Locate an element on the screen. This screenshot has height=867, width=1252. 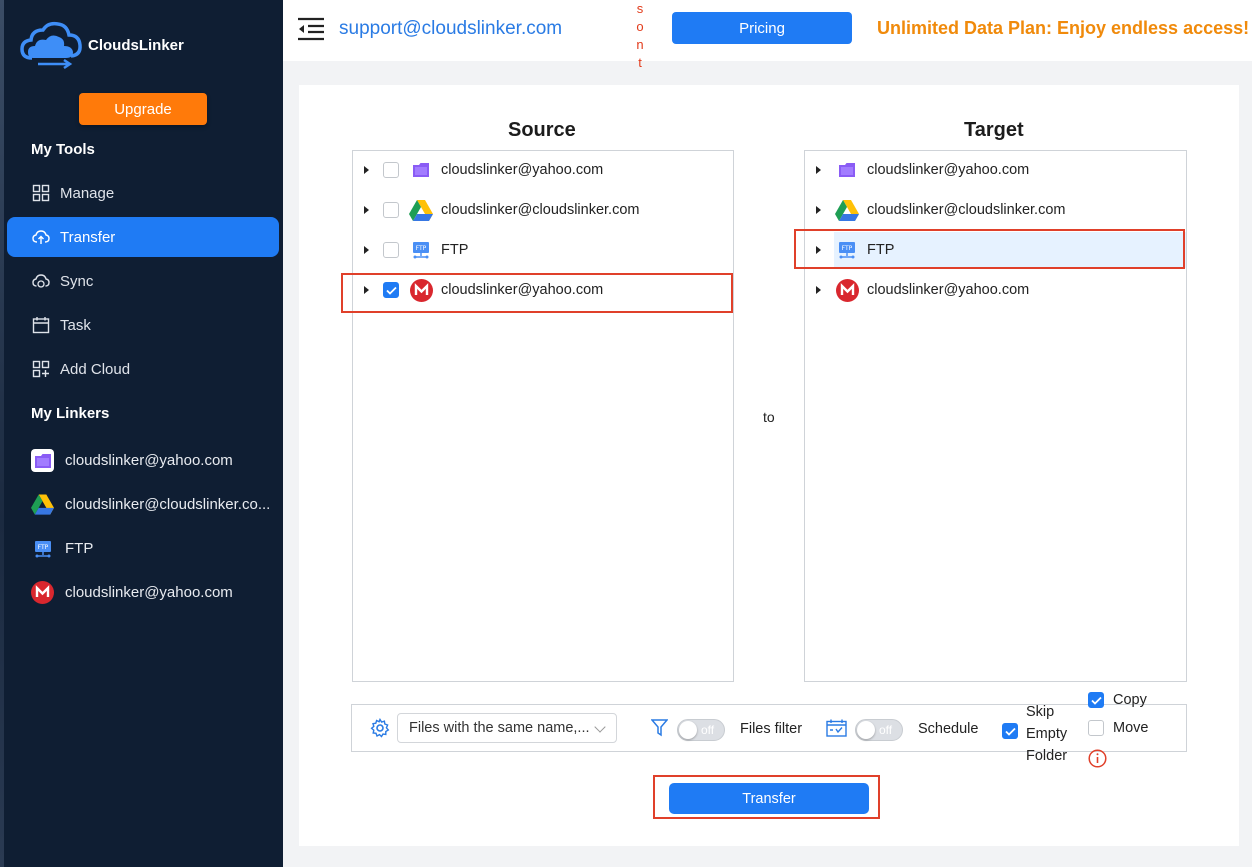
cloudslinker-logo-icon is located at coordinates (51, 45).